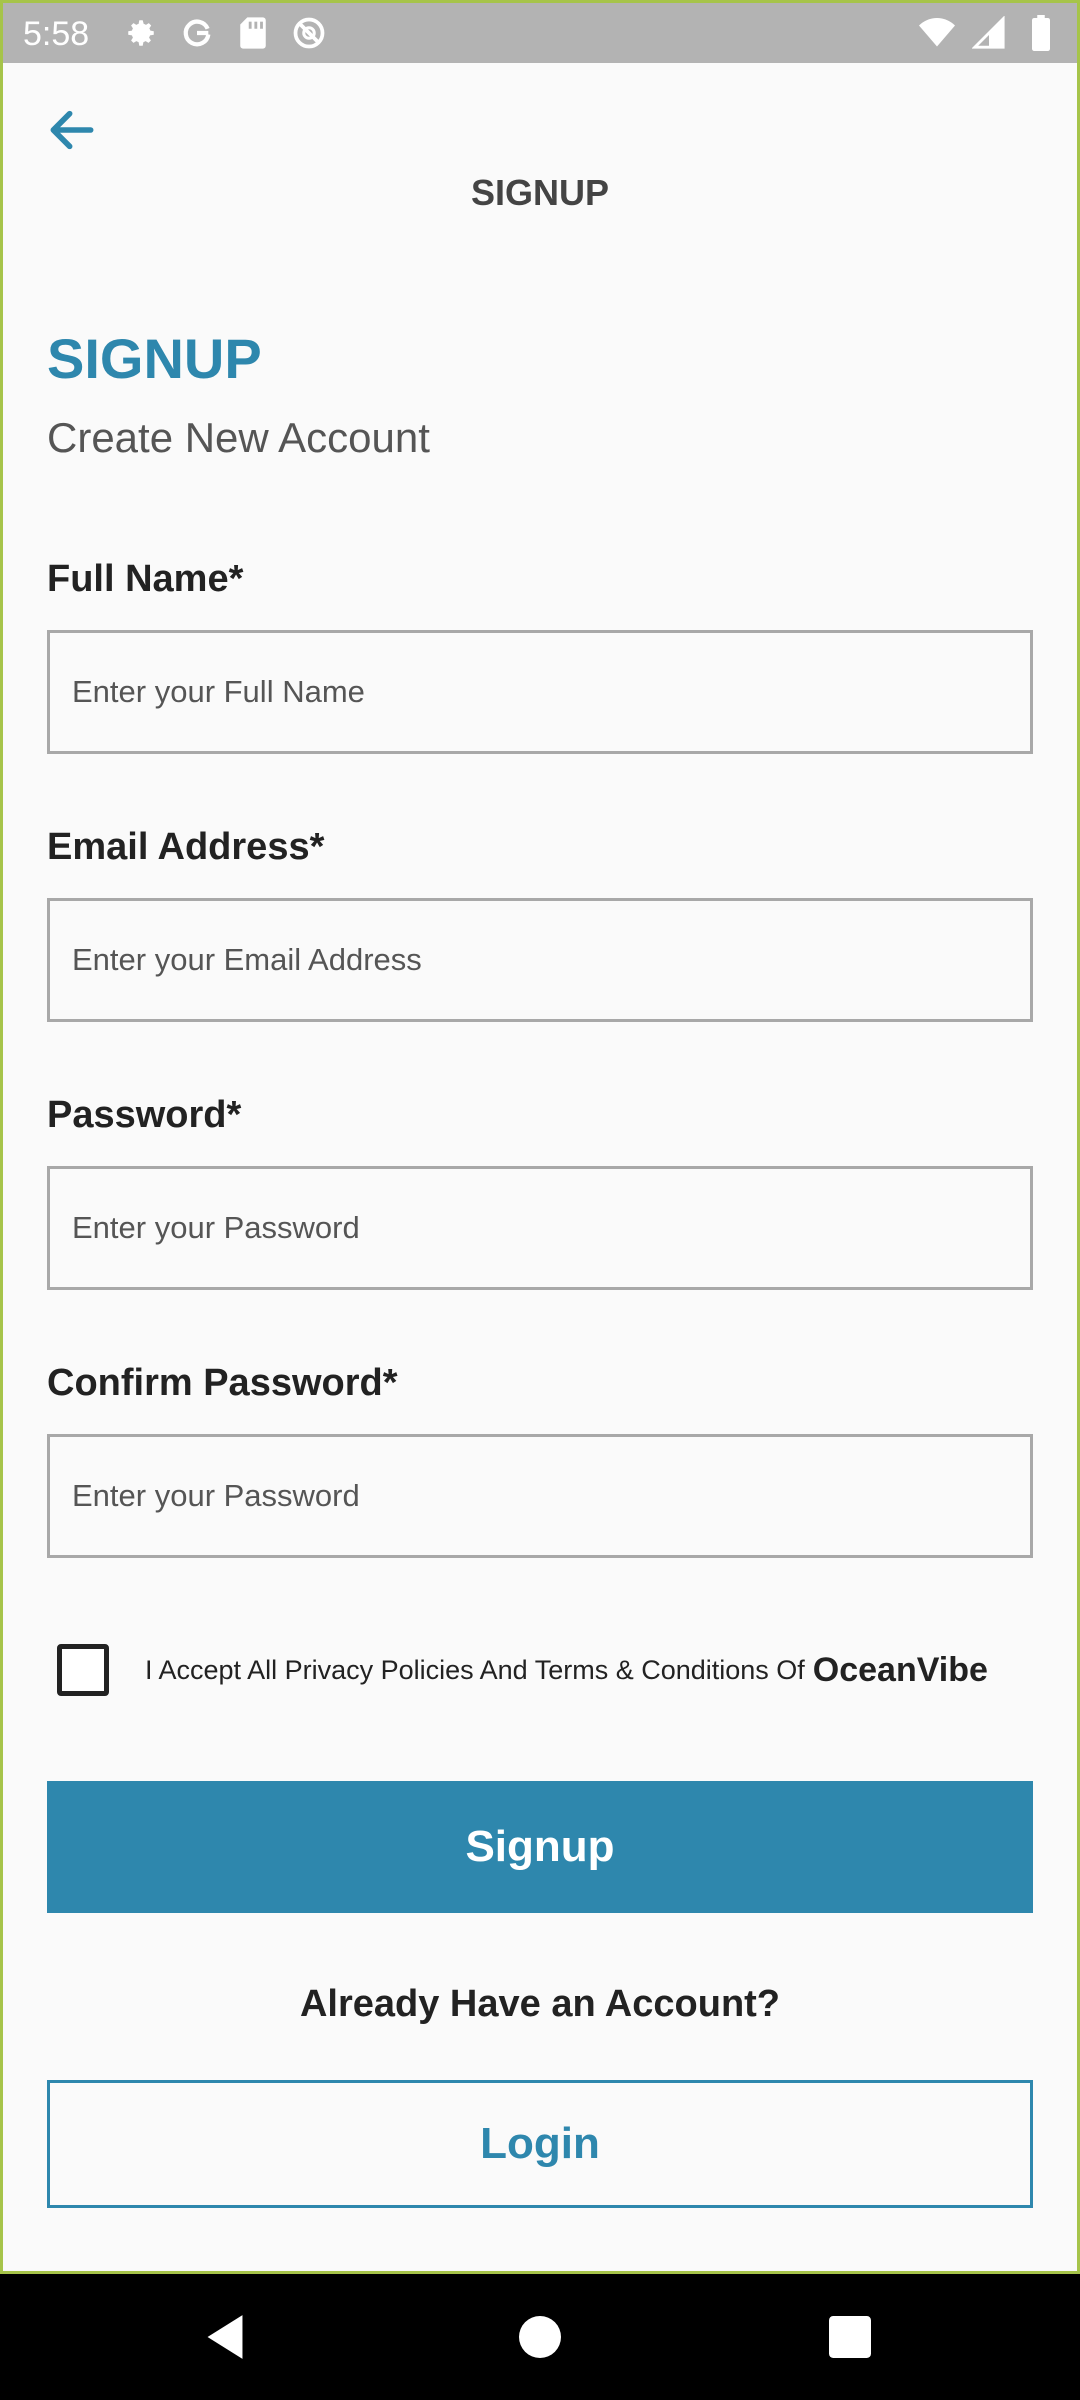 This screenshot has height=2400, width=1080. What do you see at coordinates (56, 34) in the screenshot?
I see `status-time: 5:58` at bounding box center [56, 34].